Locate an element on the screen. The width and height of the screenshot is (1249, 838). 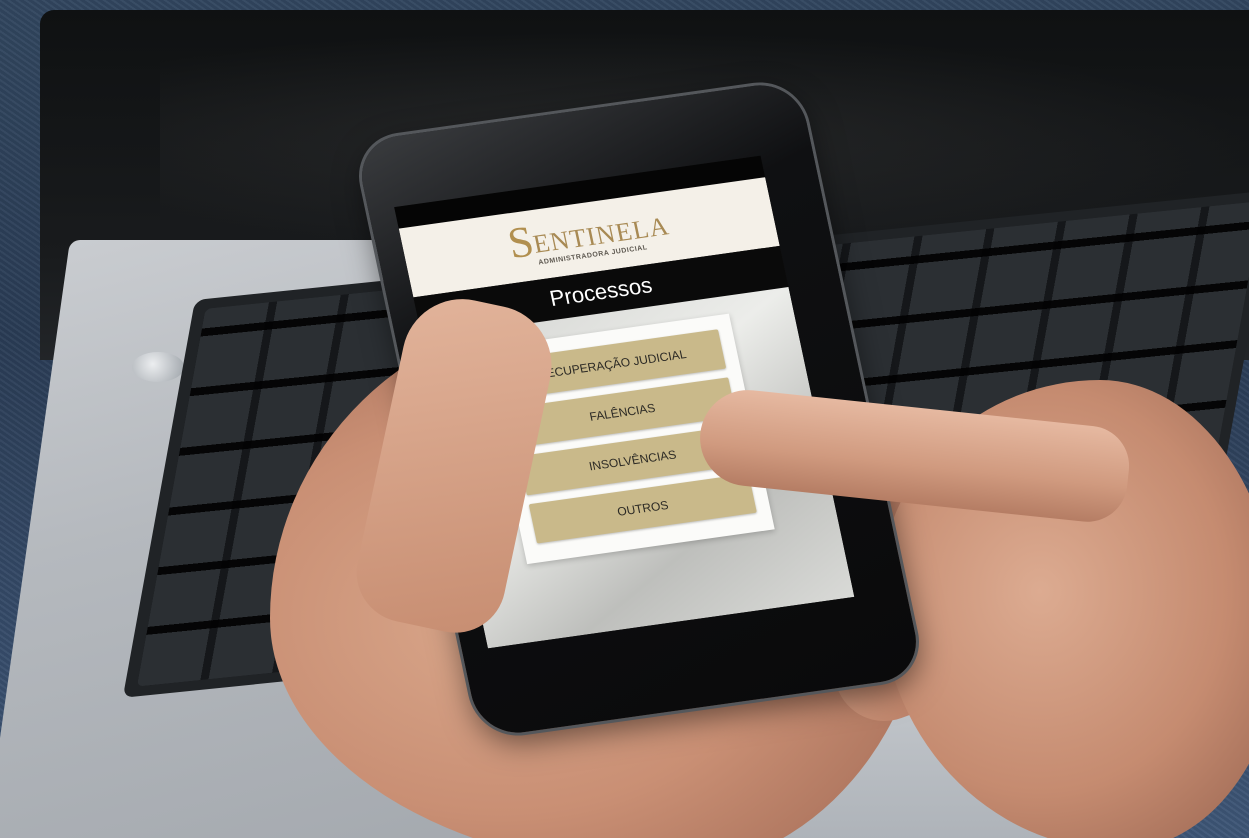
page-title: Processos is located at coordinates (601, 292).